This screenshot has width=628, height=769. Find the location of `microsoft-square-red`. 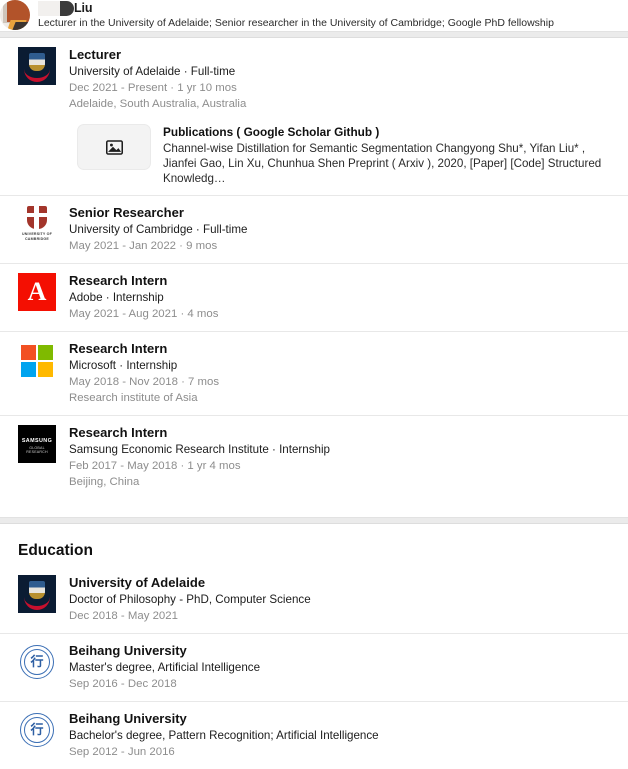

microsoft-square-red is located at coordinates (28, 352).